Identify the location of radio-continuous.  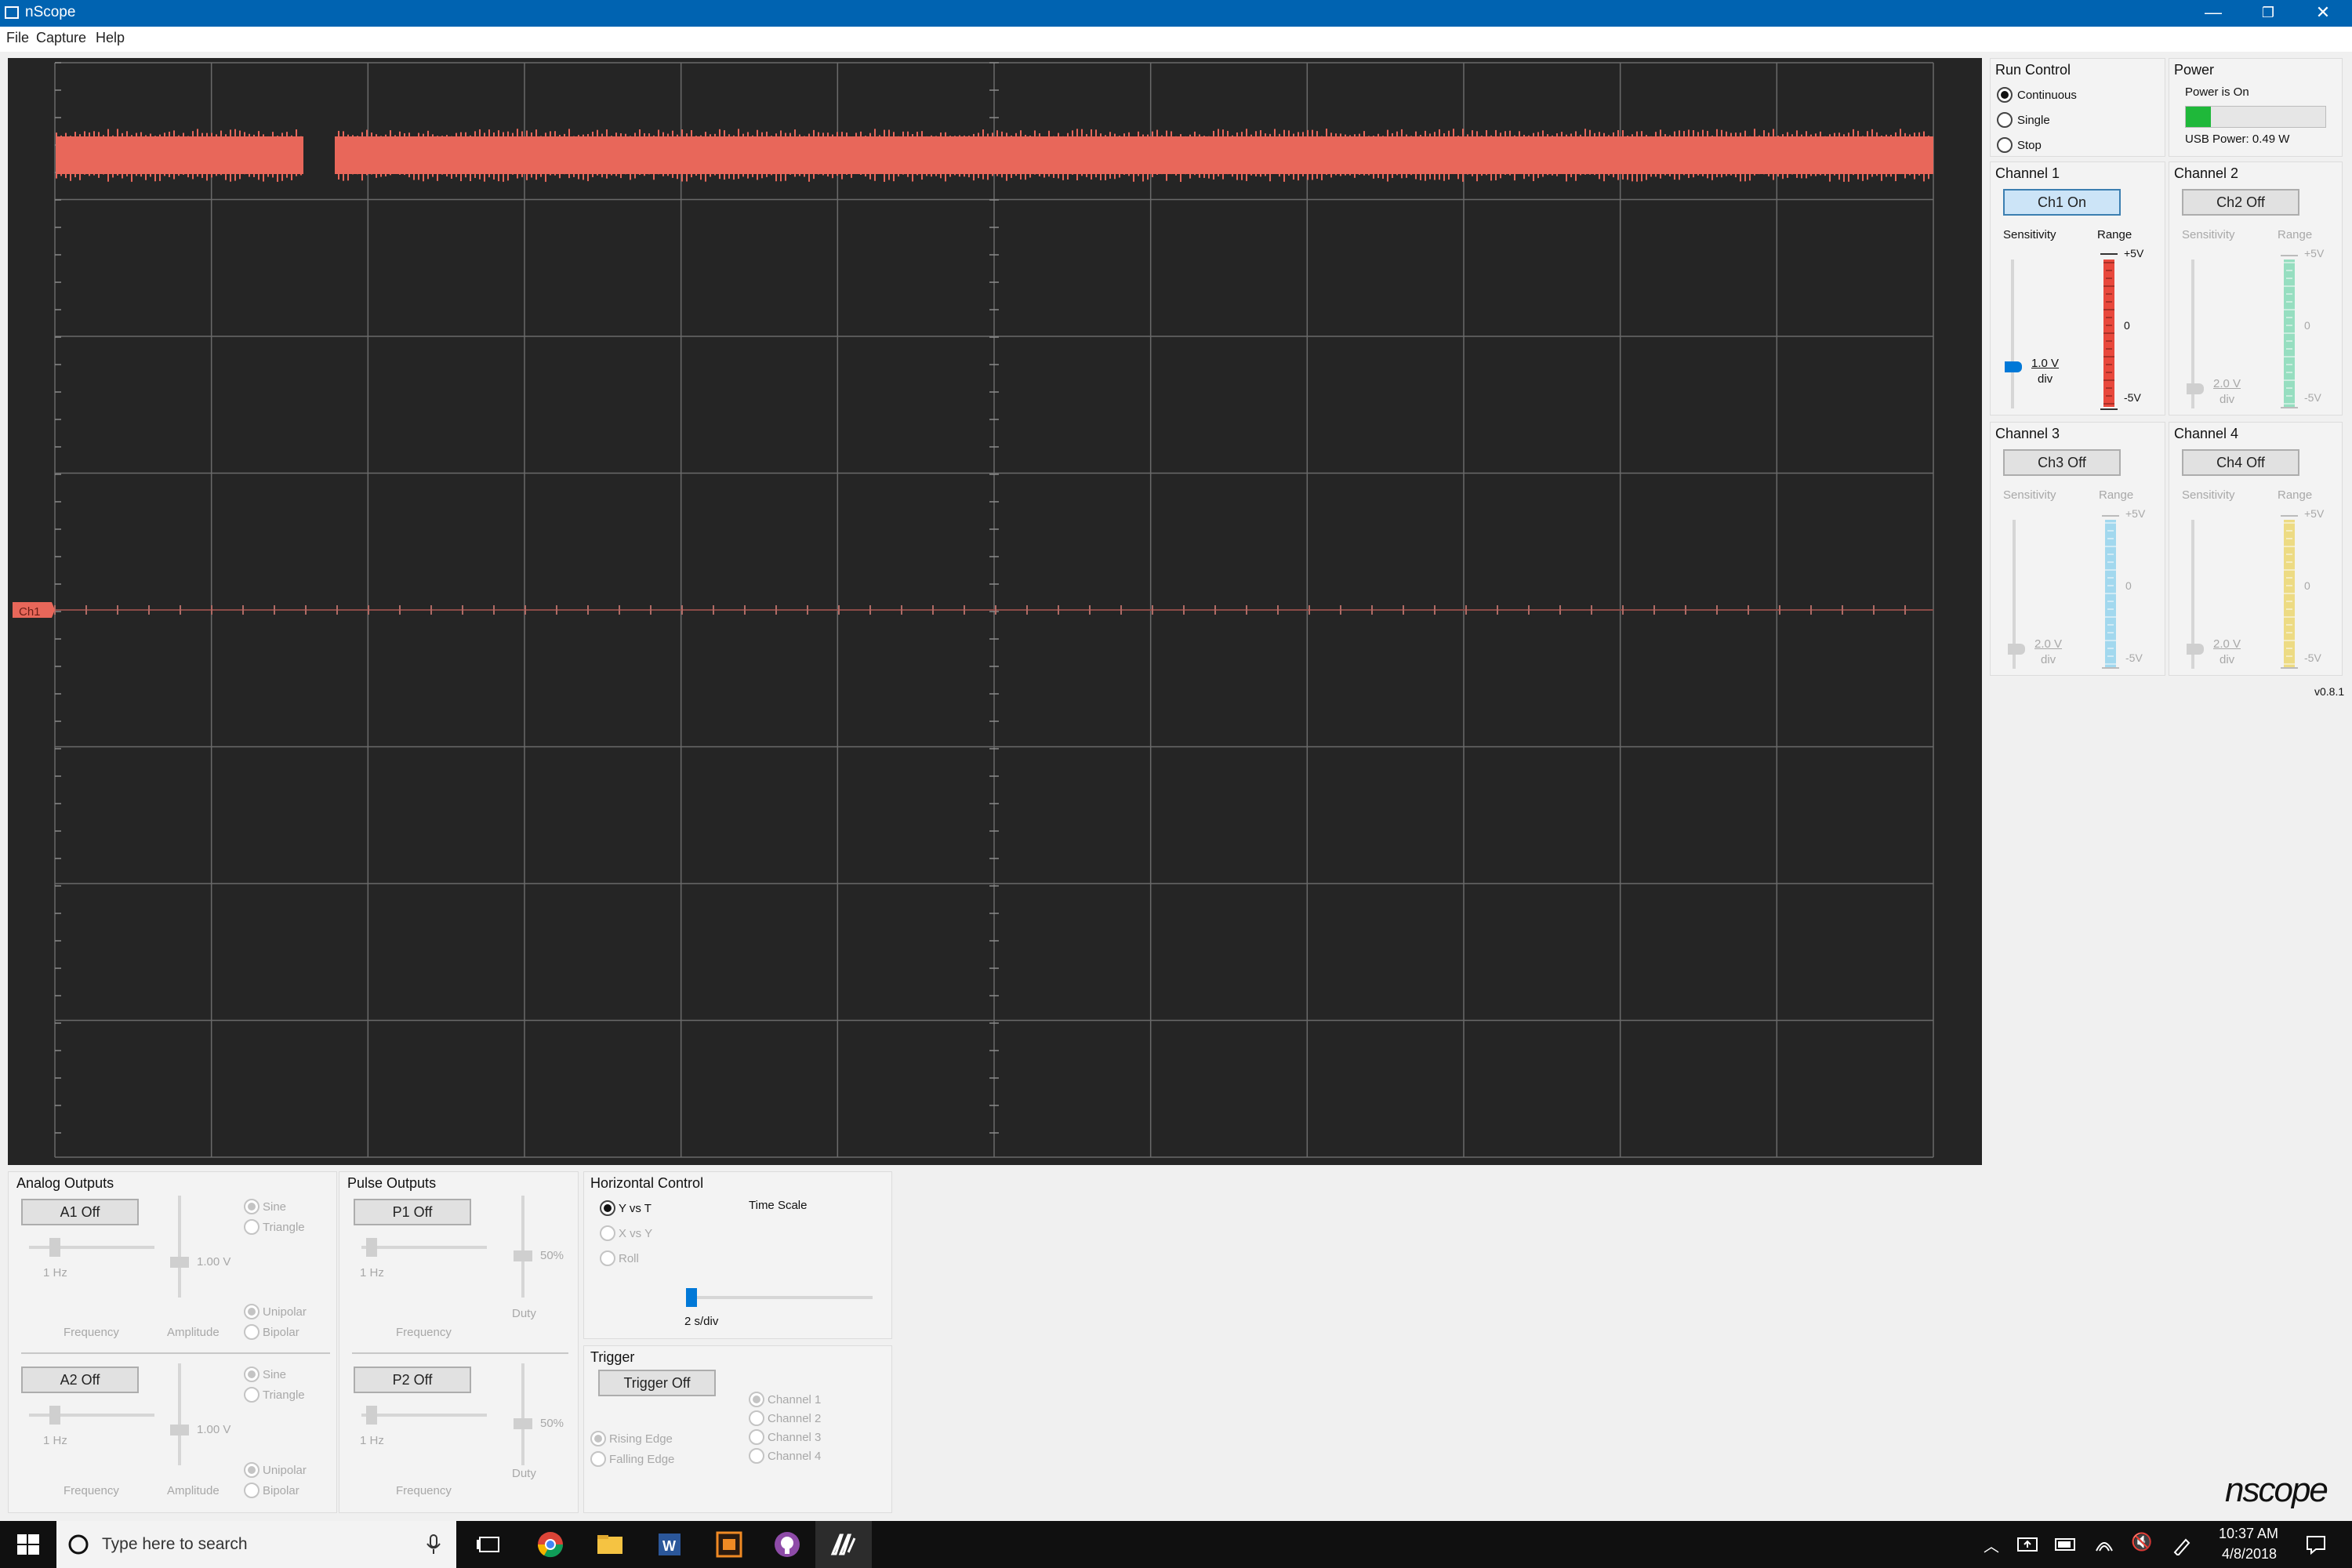
(2005, 95).